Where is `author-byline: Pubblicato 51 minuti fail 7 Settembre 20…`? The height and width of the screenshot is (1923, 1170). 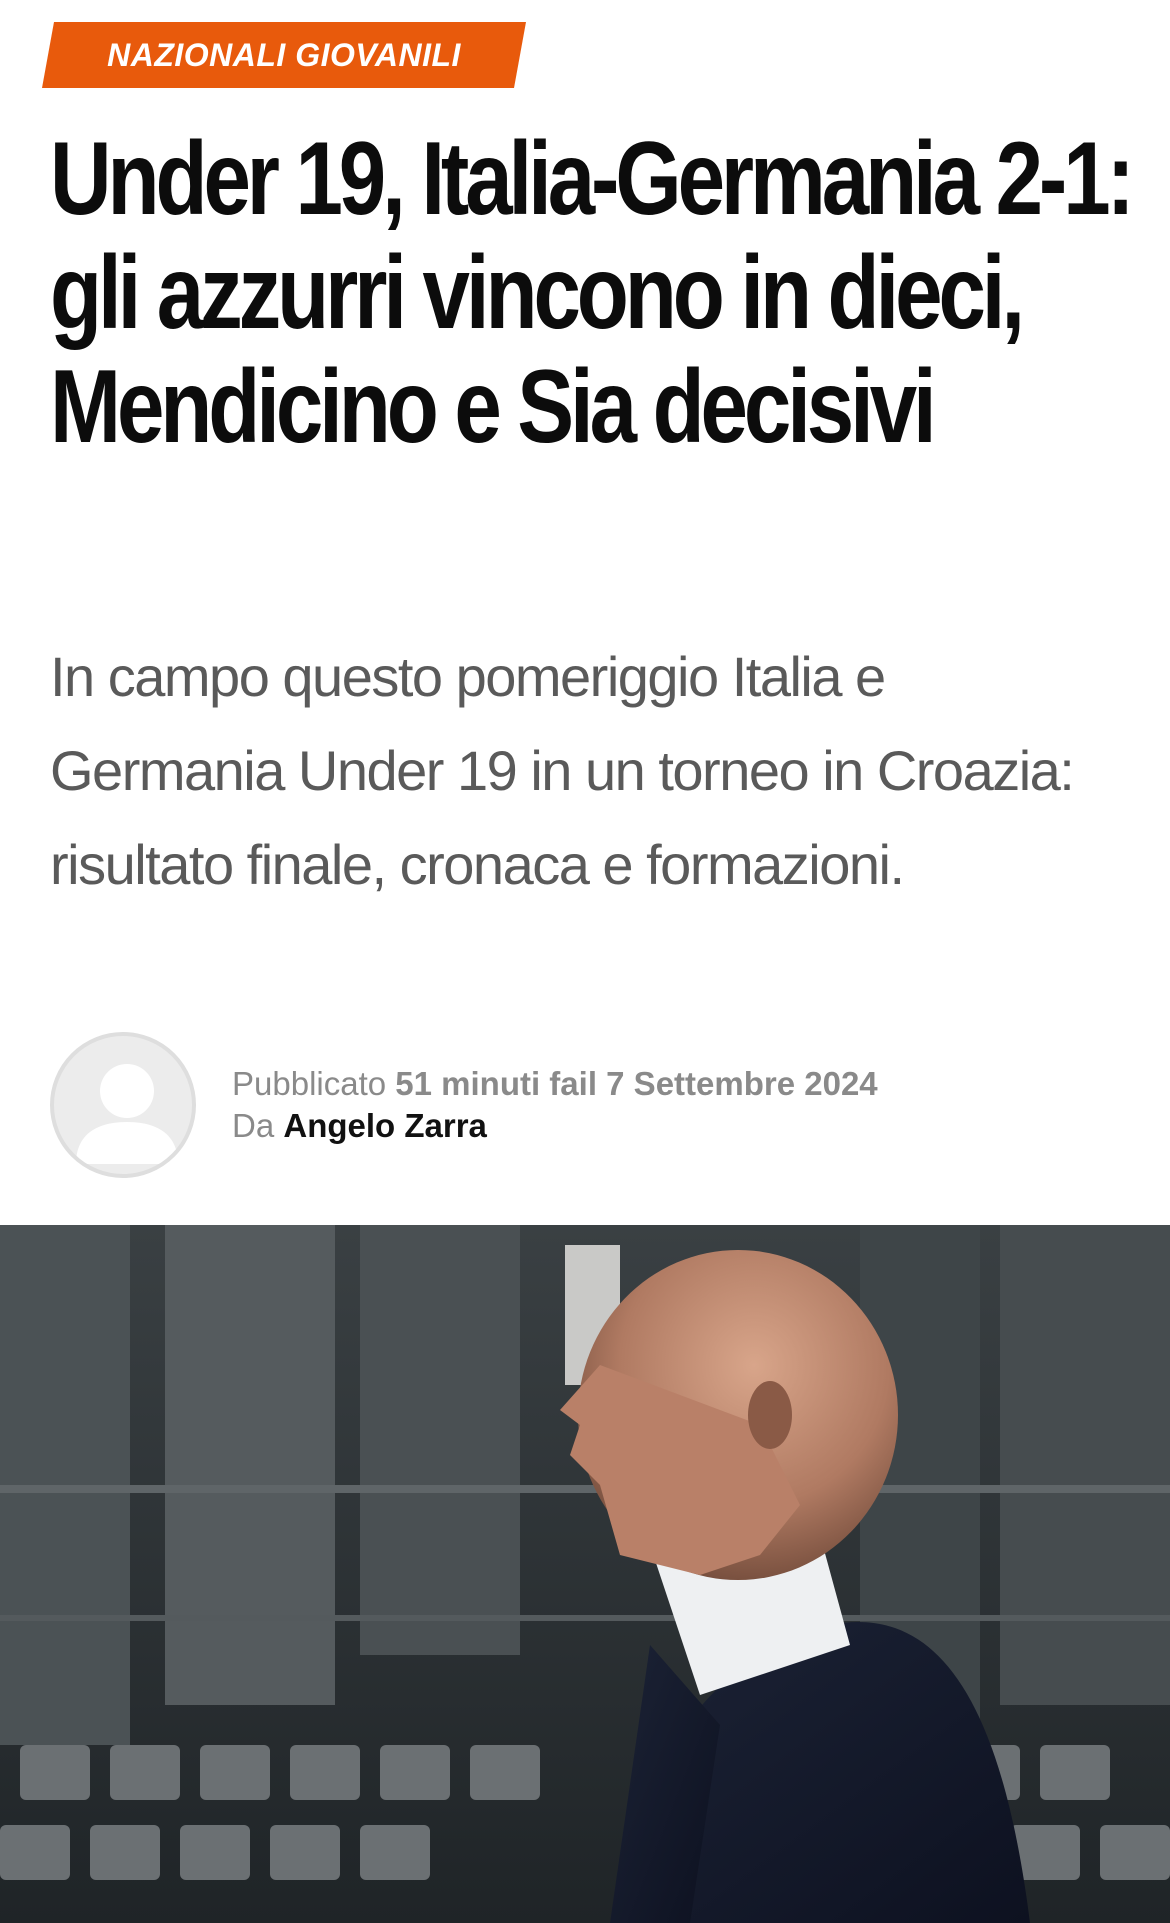 author-byline: Pubblicato 51 minuti fail 7 Settembre 20… is located at coordinates (464, 1105).